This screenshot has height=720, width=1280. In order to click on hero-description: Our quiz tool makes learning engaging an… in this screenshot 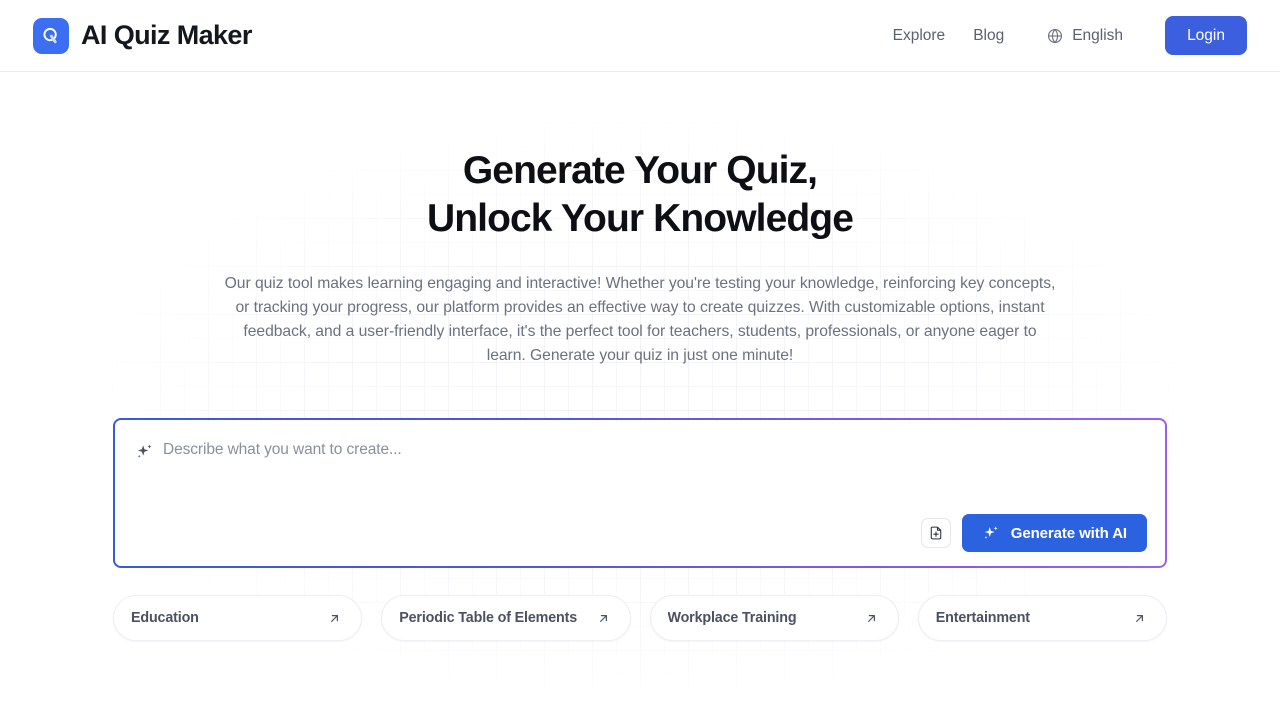, I will do `click(640, 319)`.